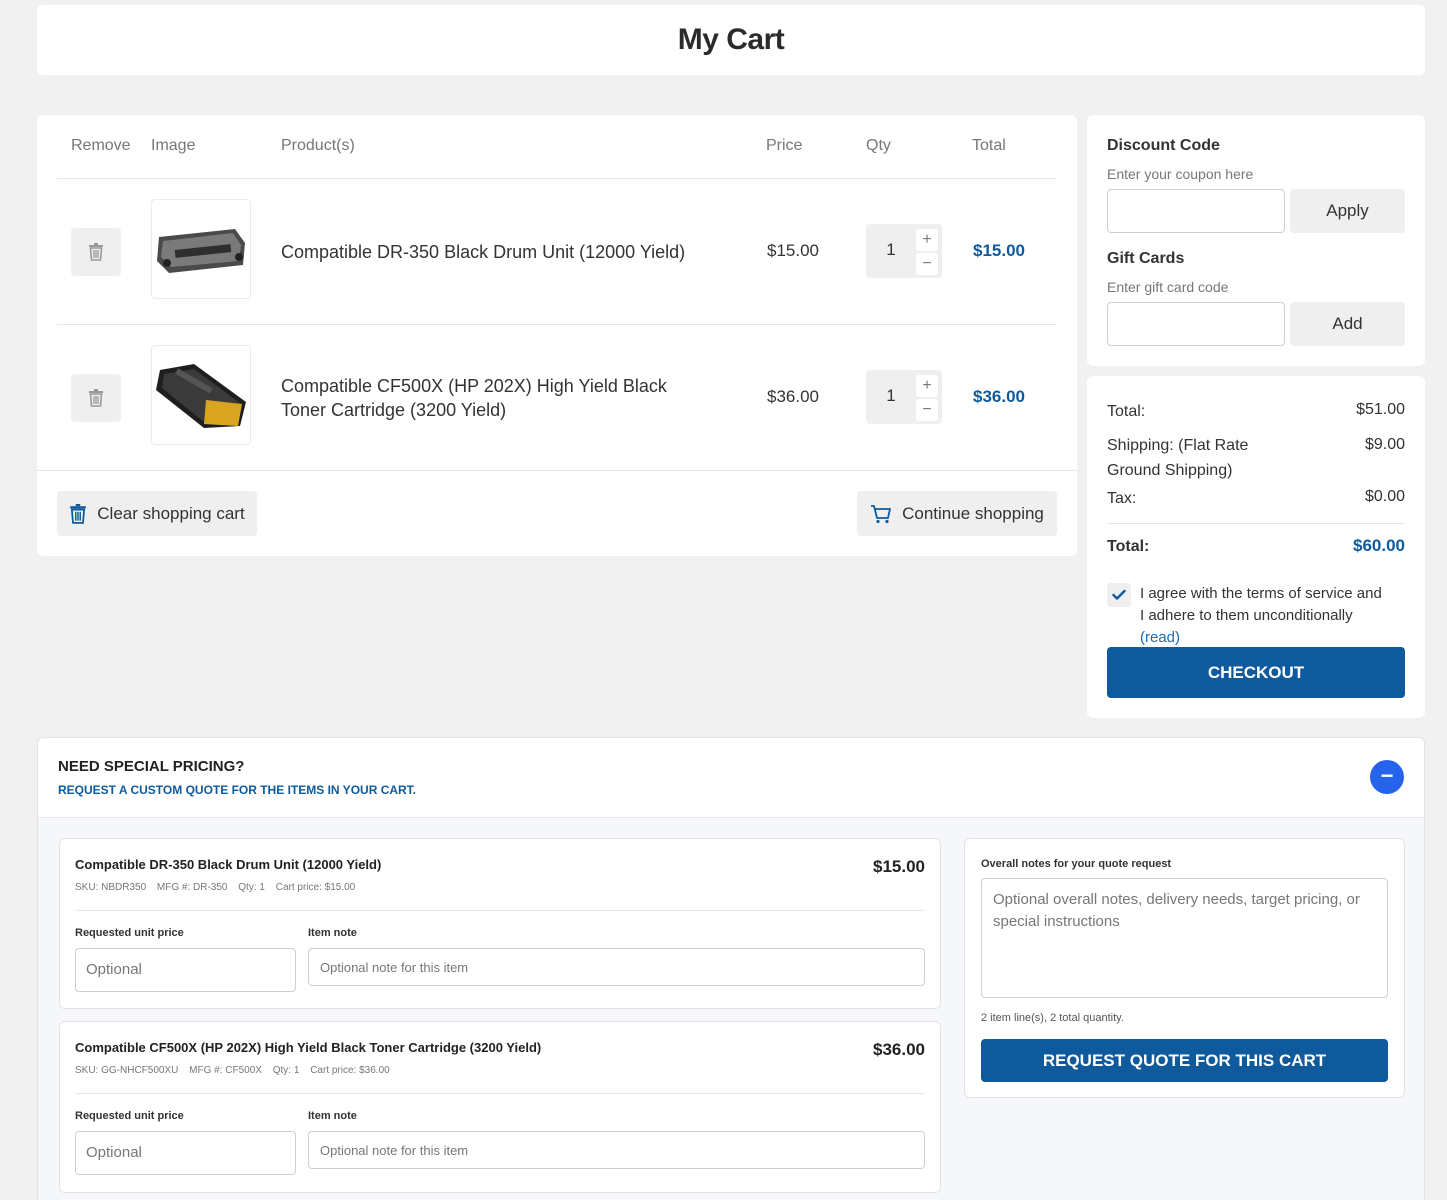 This screenshot has height=1200, width=1447. I want to click on clear-cart-button: Clear shopping cart, so click(157, 513).